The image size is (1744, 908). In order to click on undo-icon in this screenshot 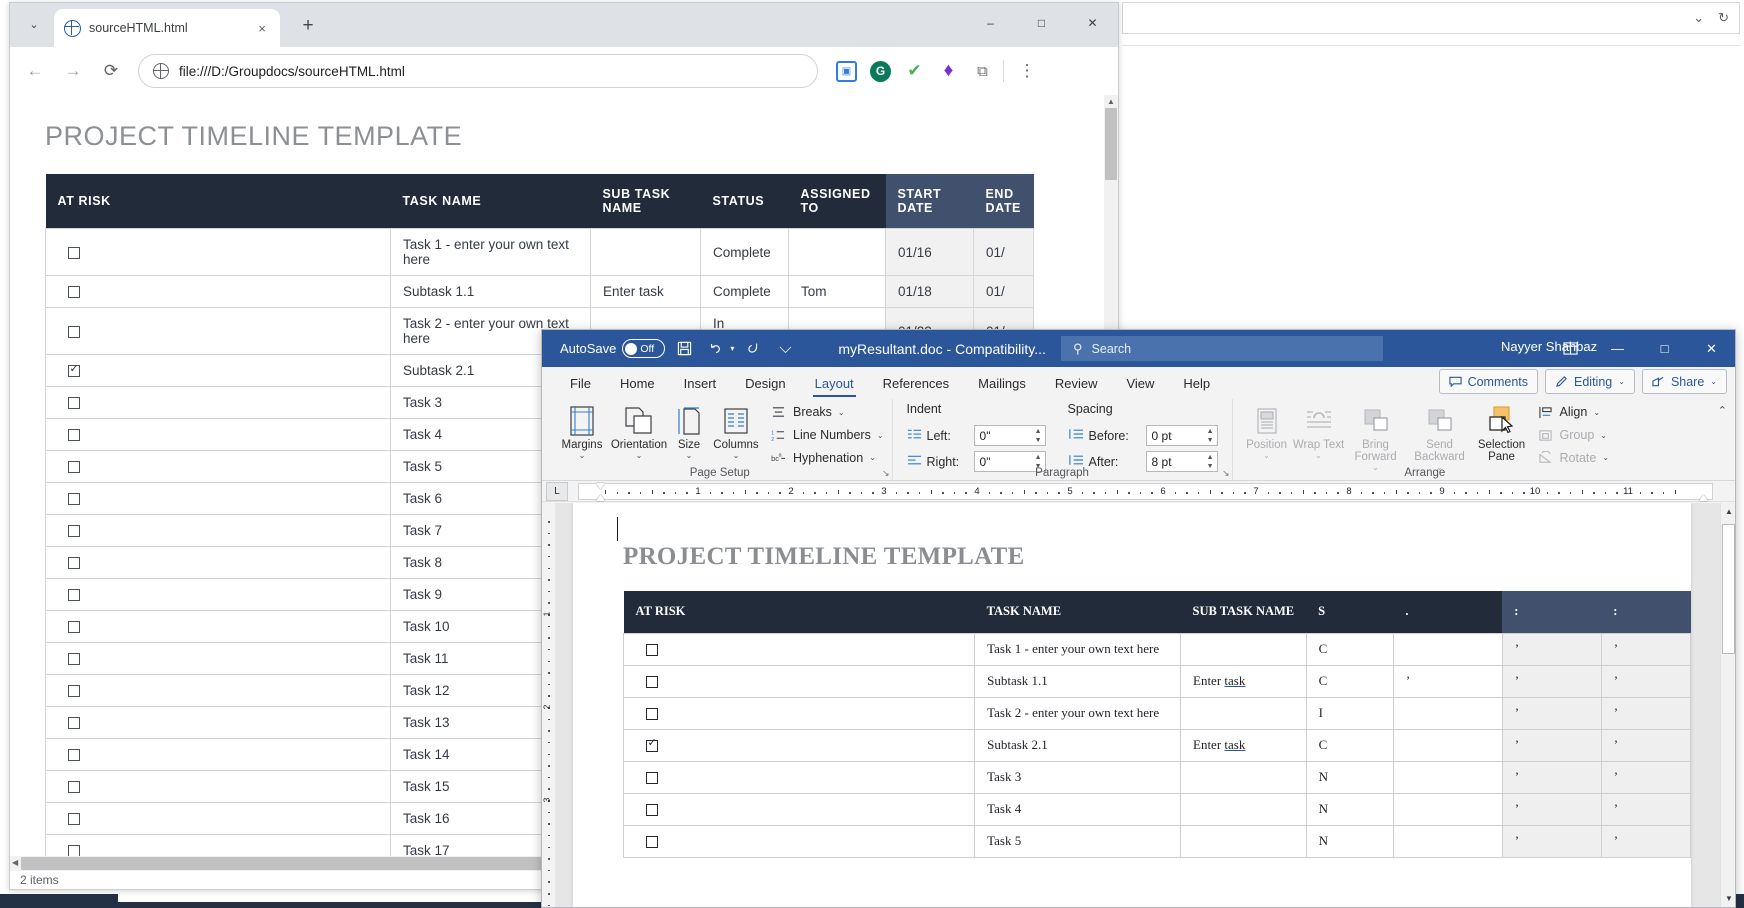, I will do `click(716, 349)`.